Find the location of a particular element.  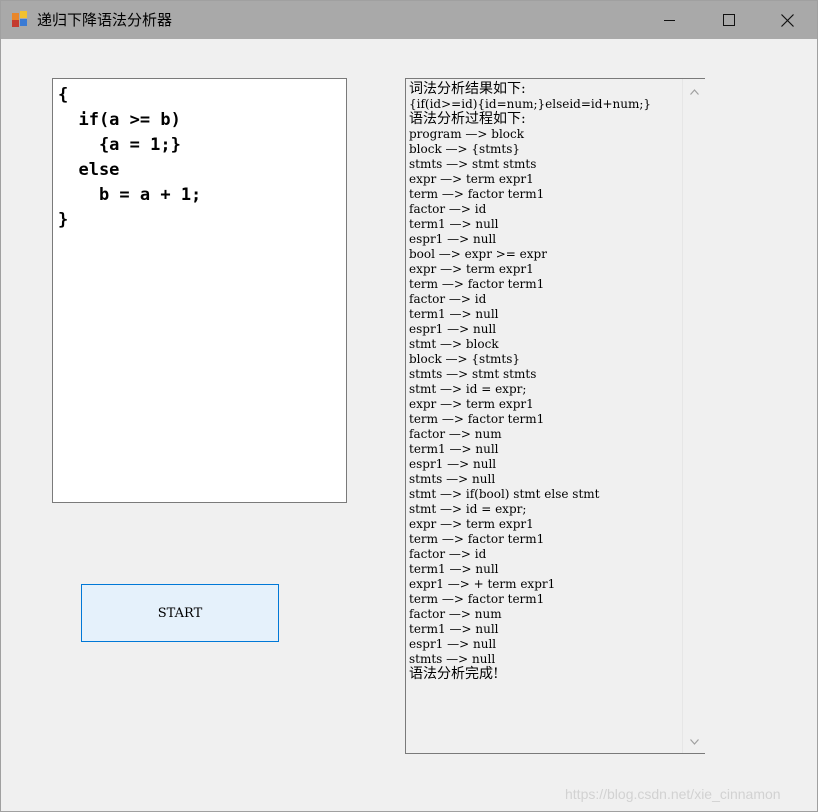

output-line: stmt —> if(bool) stmt else stmt is located at coordinates (504, 494).